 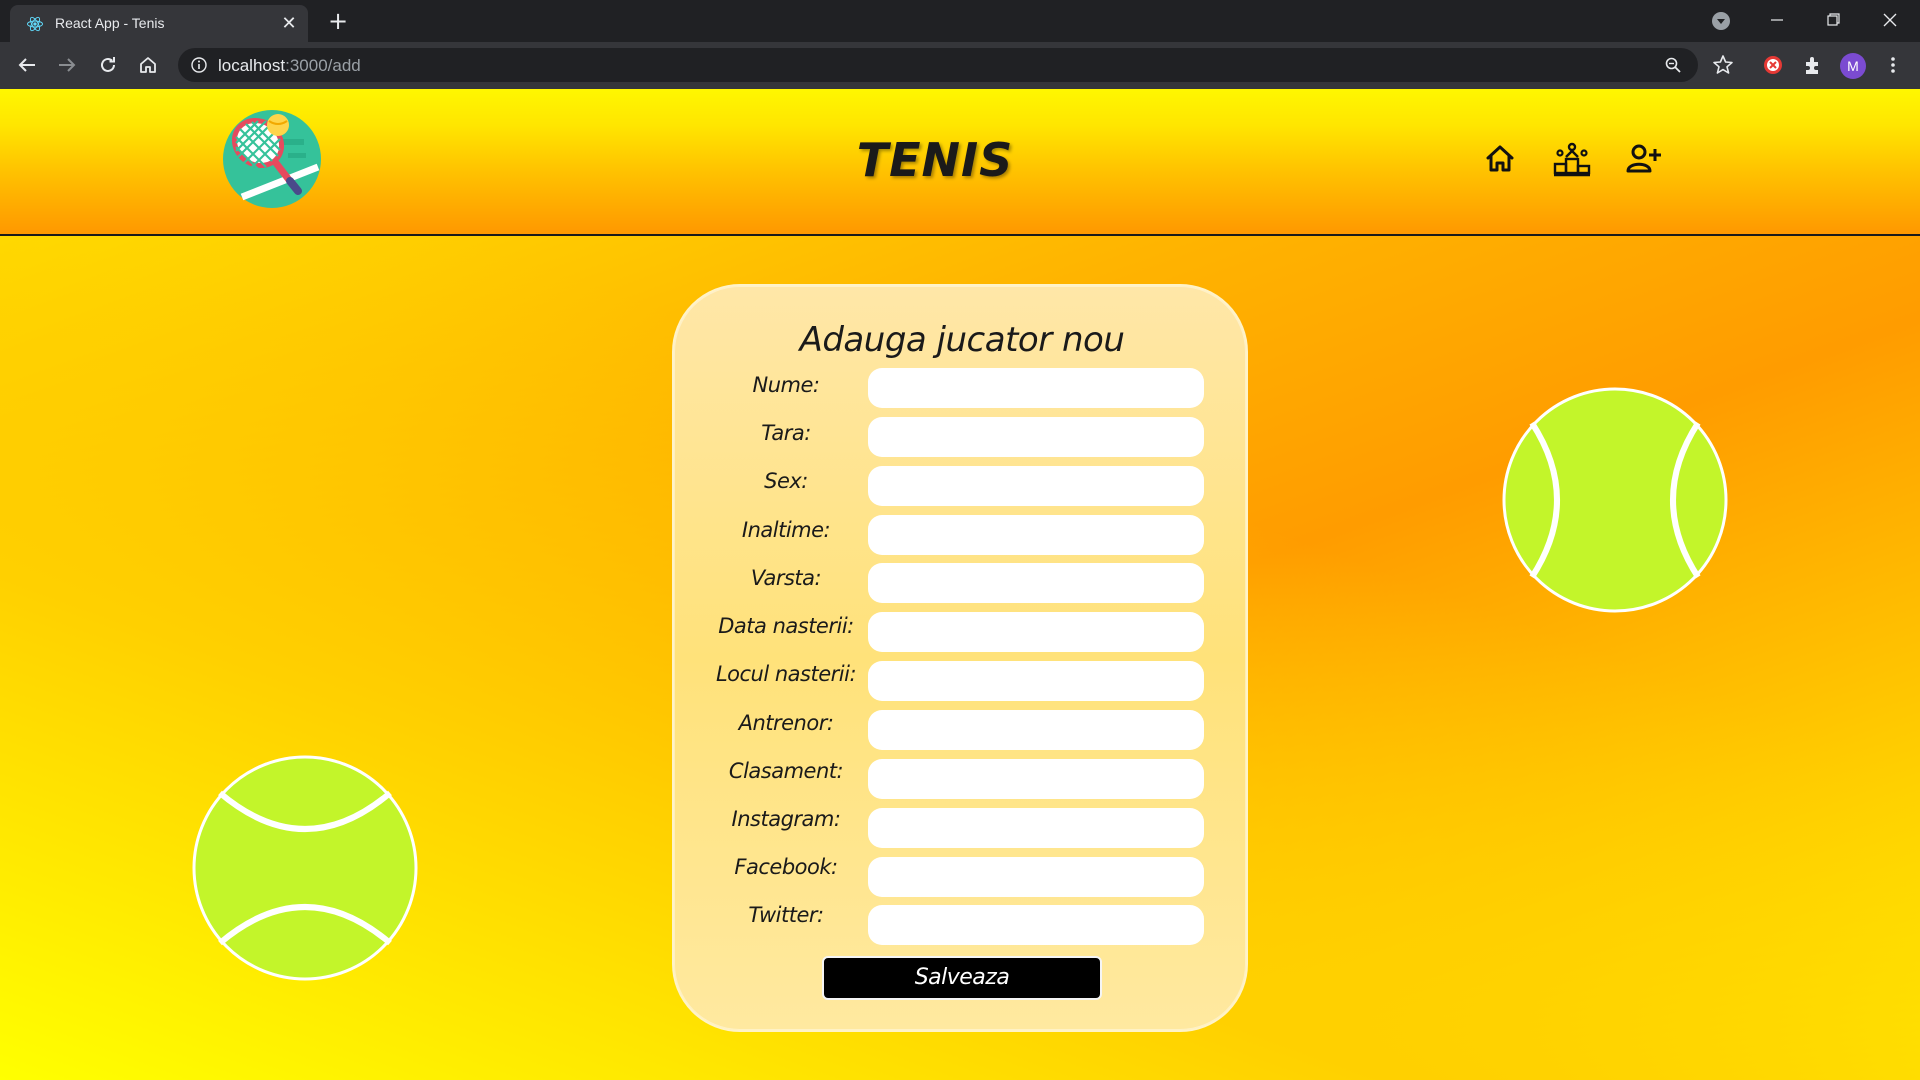 I want to click on react-icon, so click(x=35, y=24).